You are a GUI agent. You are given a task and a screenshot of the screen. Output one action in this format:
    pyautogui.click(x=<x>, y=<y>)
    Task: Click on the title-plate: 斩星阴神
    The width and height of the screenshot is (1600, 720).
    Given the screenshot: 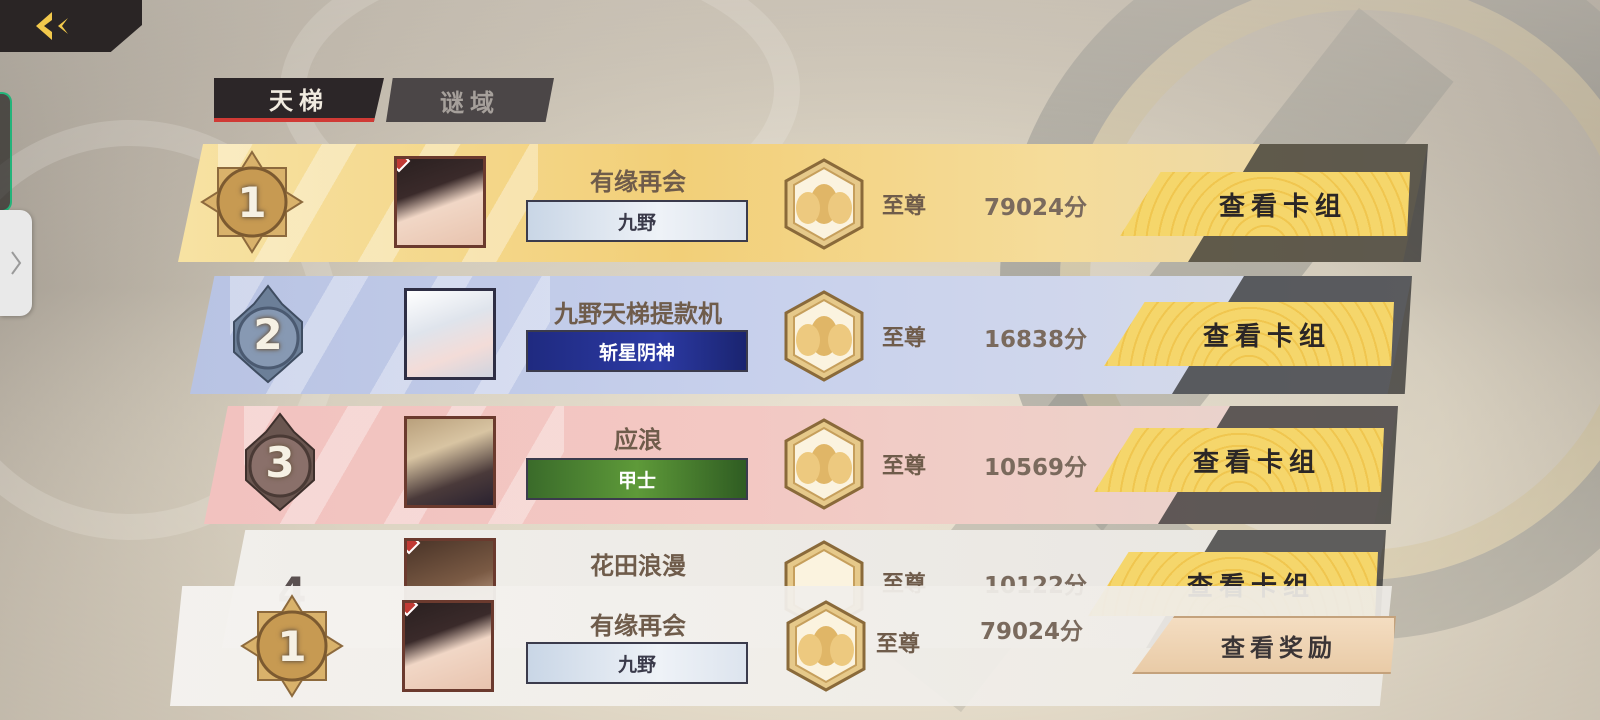 What is the action you would take?
    pyautogui.click(x=637, y=351)
    